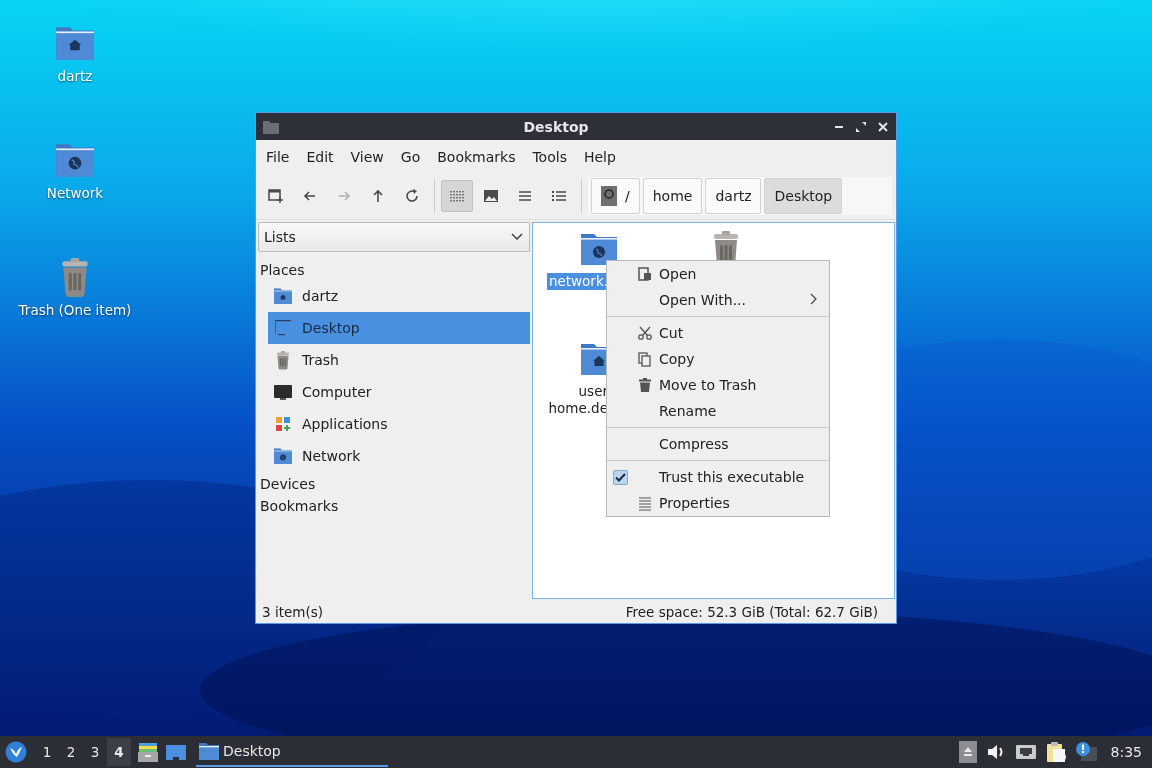 This screenshot has width=1152, height=768. I want to click on lines-icon, so click(645, 503).